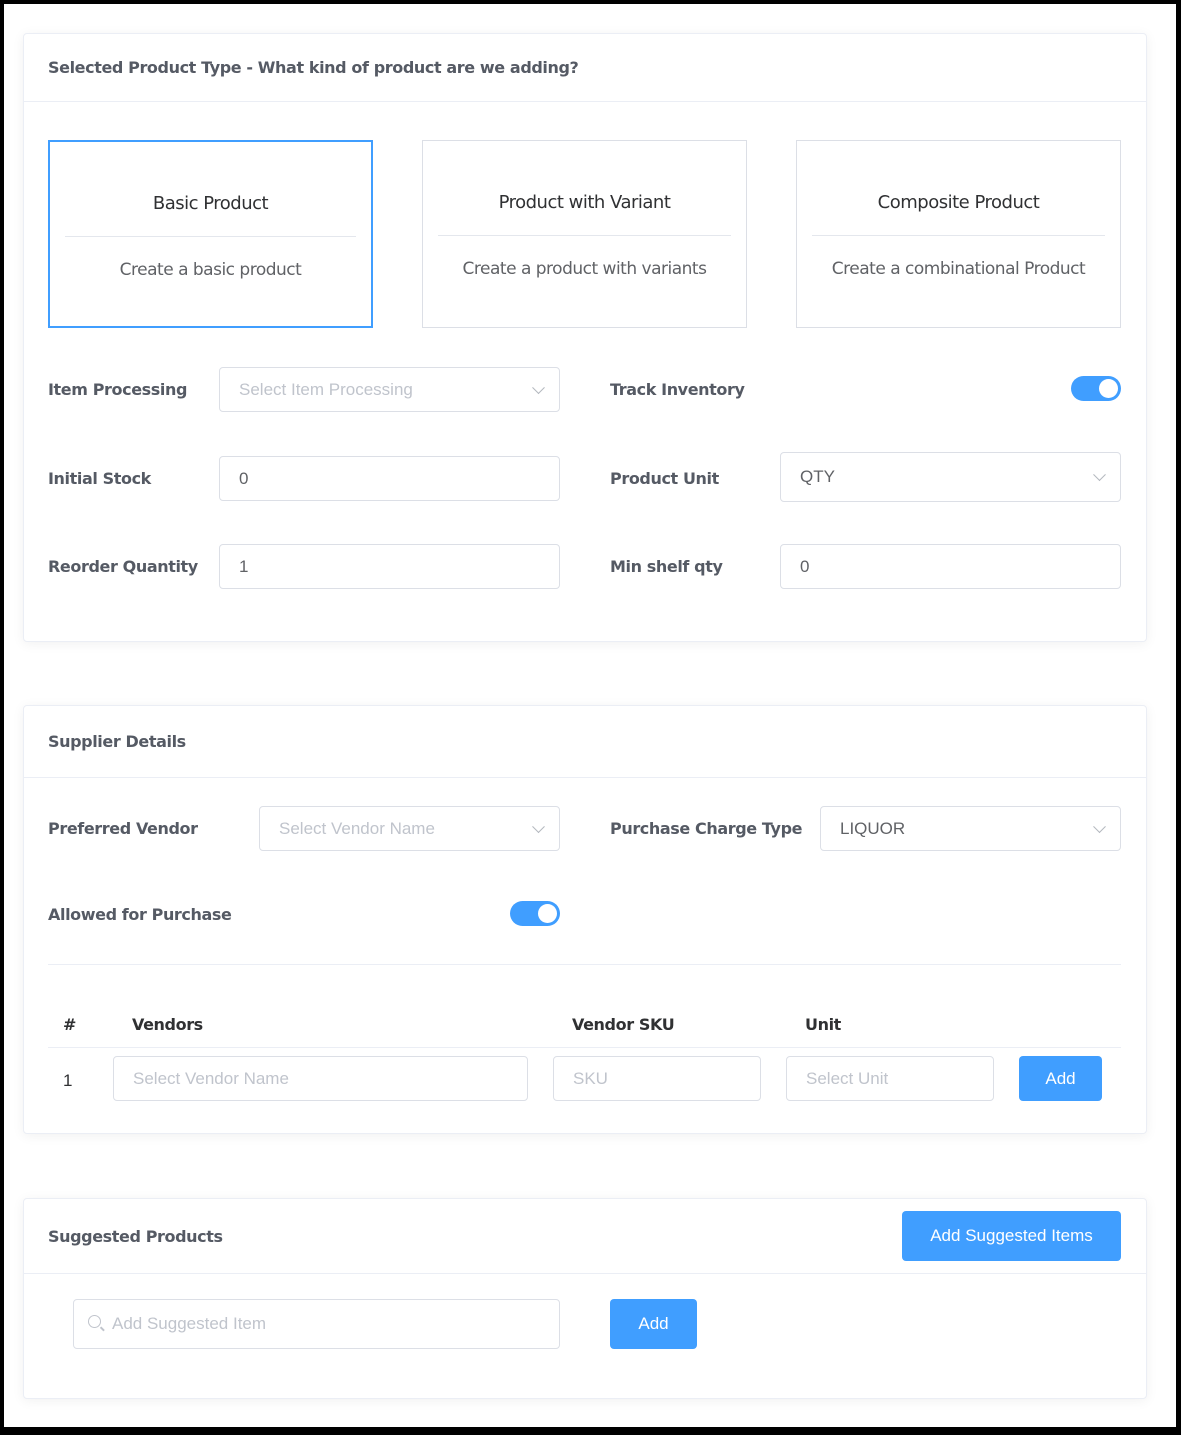 Image resolution: width=1181 pixels, height=1435 pixels. Describe the element at coordinates (584, 1047) in the screenshot. I see `table-header-divider` at that location.